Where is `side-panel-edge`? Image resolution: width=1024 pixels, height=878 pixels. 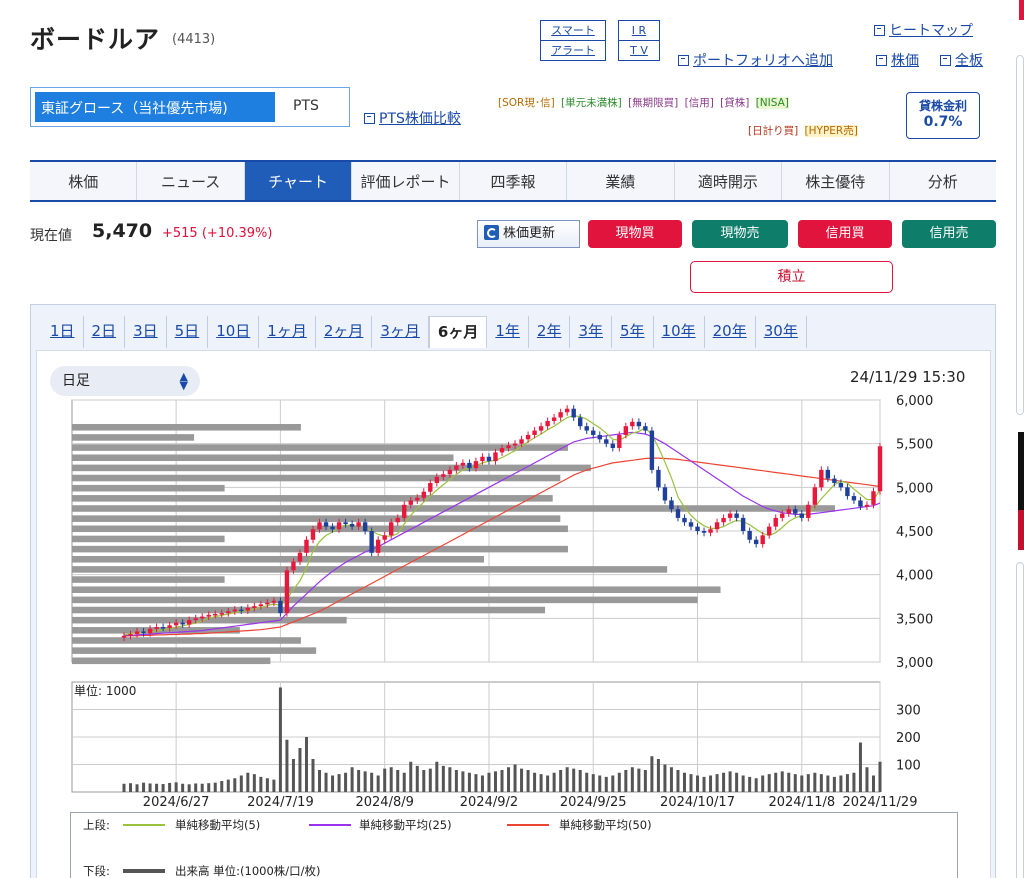 side-panel-edge is located at coordinates (1020, 235).